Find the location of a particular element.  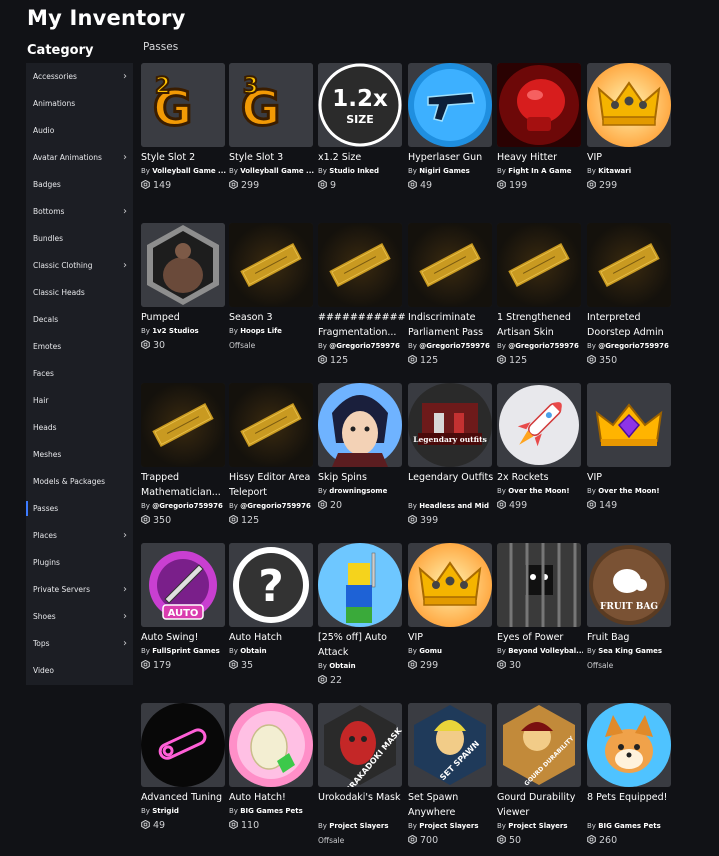

sidebar-item-meshes: Meshes is located at coordinates (79, 454).